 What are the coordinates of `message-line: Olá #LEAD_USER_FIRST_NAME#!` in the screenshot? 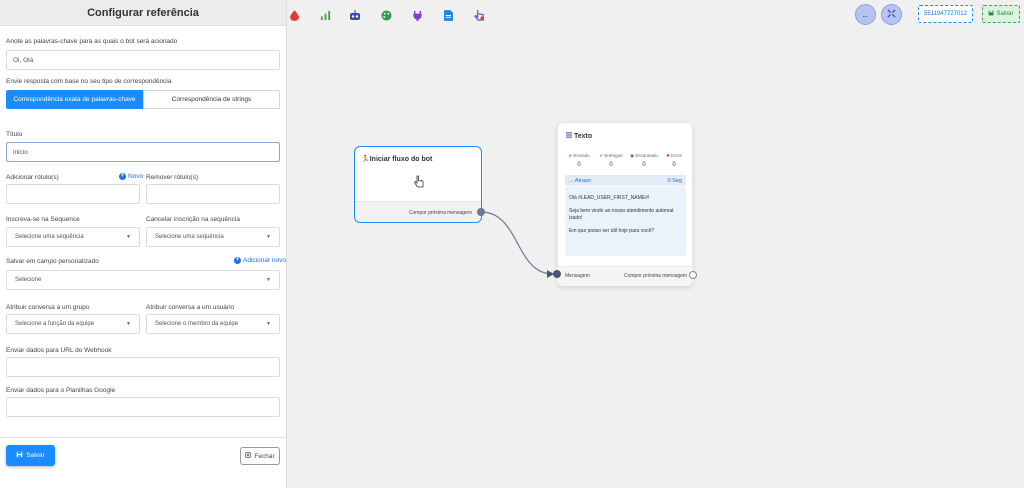 It's located at (609, 198).